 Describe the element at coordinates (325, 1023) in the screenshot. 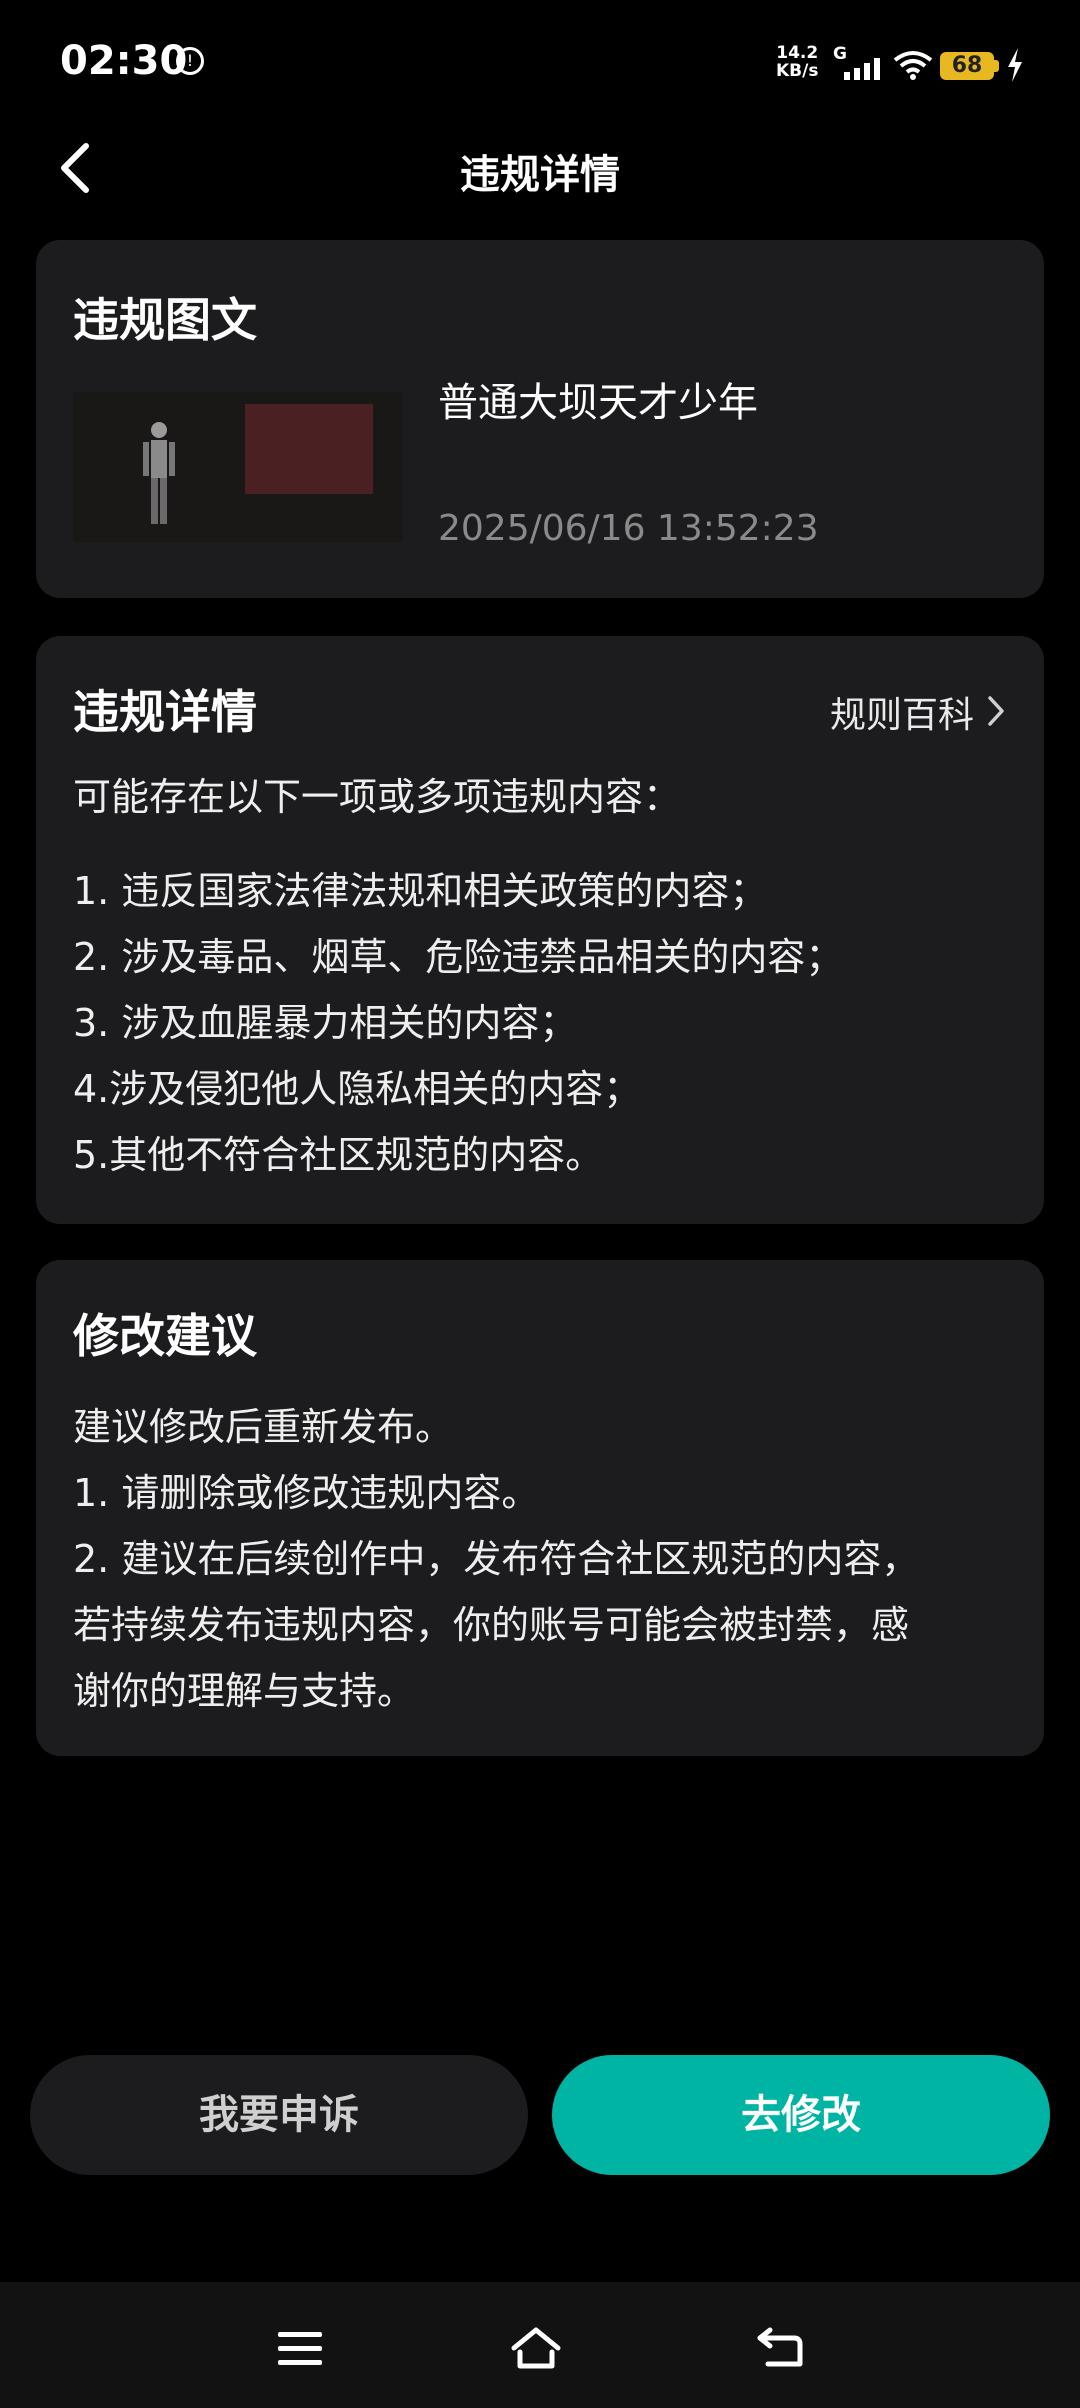

I see `list-item: 3. 涉及血腥暴力相关的内容；` at that location.